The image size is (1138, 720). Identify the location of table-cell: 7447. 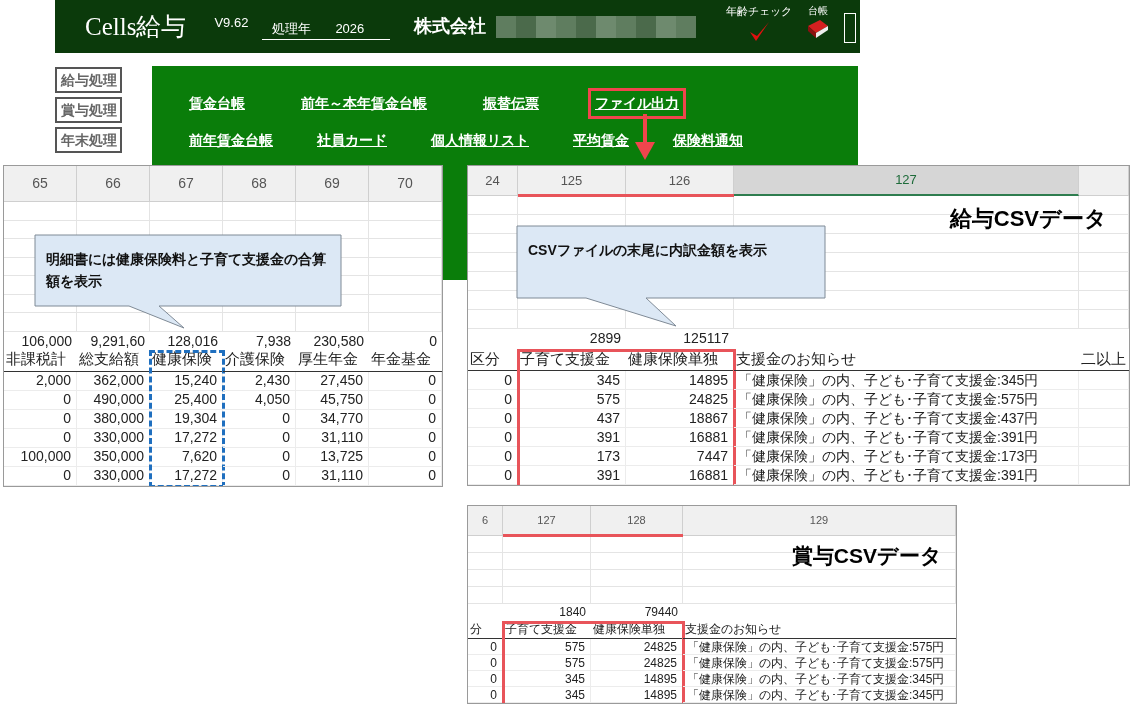
(680, 456).